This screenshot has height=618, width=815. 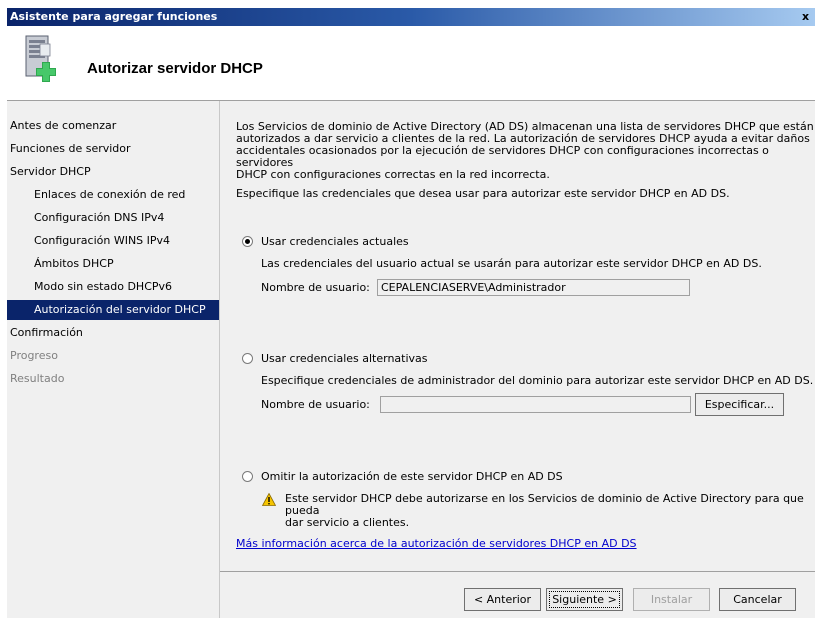 I want to click on next-button: Siguiente >, so click(x=584, y=599).